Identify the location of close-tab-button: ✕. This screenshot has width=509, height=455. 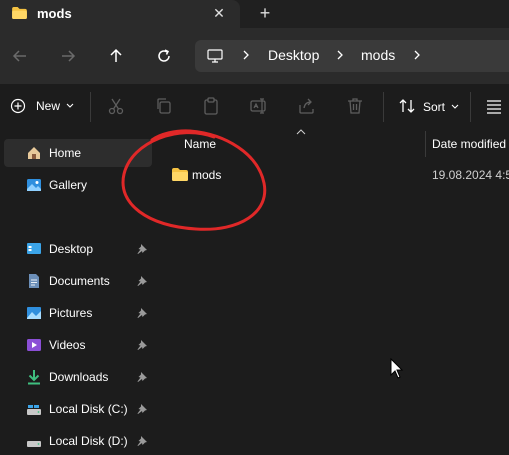
(219, 13).